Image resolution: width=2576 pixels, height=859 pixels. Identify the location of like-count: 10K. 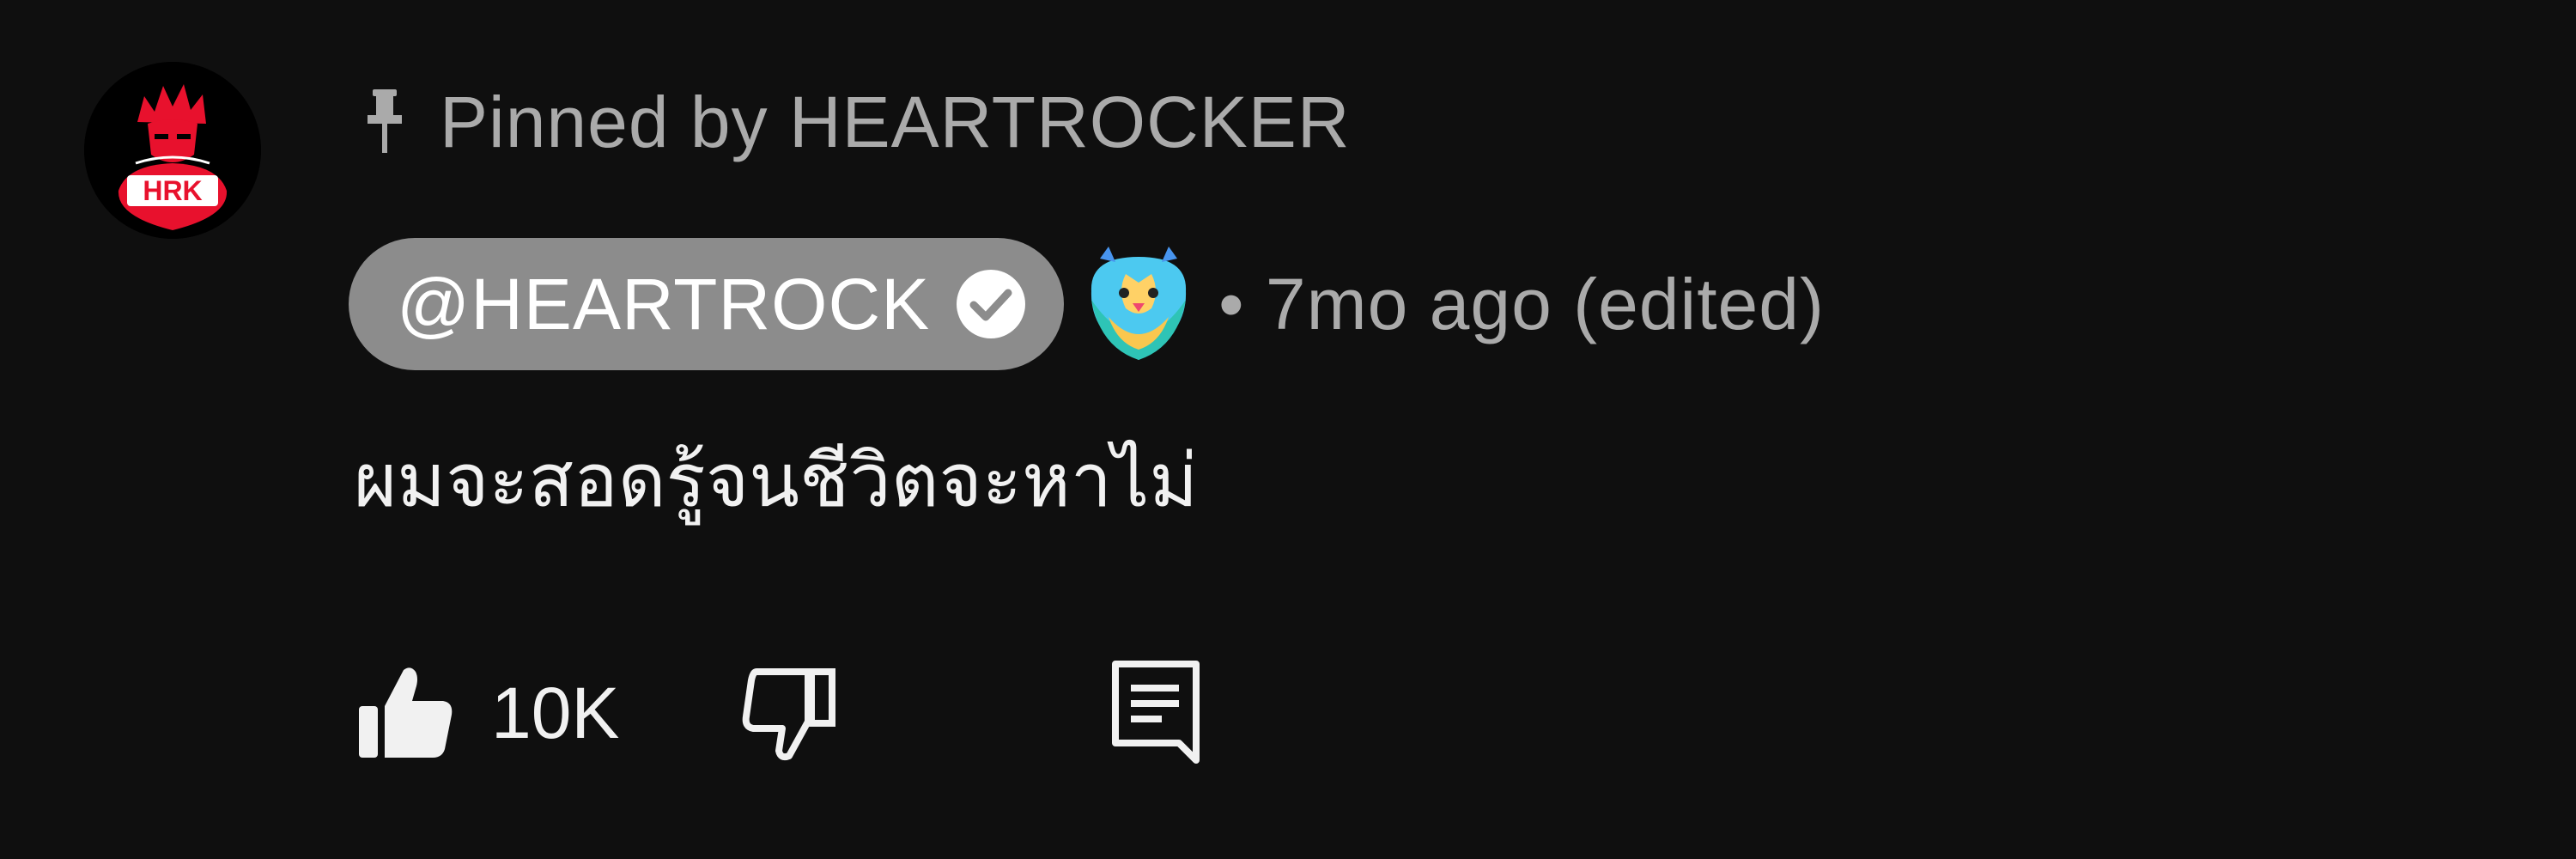
(555, 712).